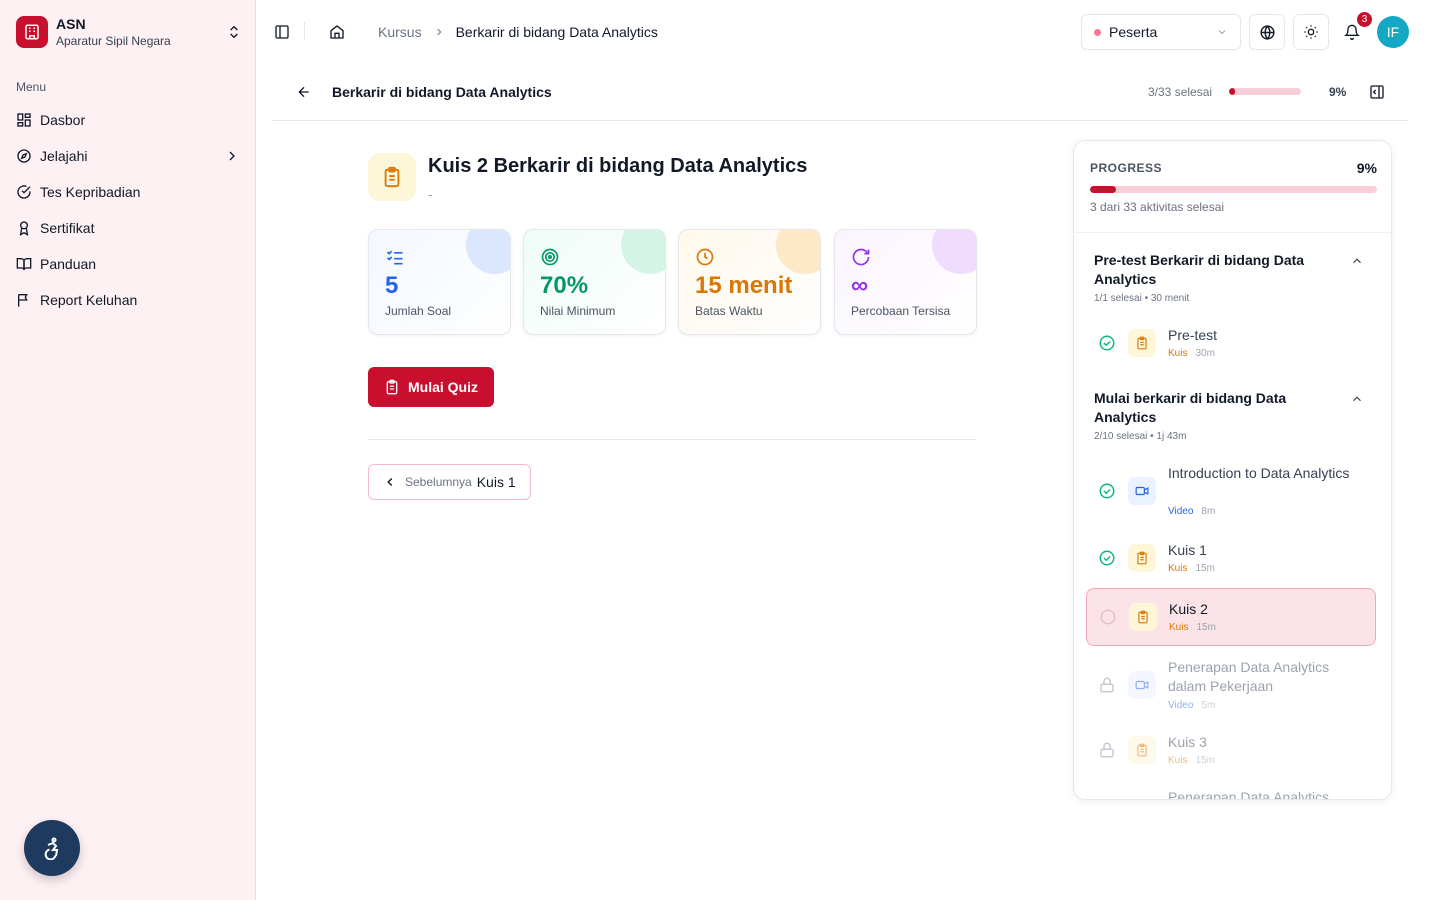 The image size is (1440, 900). Describe the element at coordinates (392, 285) in the screenshot. I see `stat-value: 5` at that location.